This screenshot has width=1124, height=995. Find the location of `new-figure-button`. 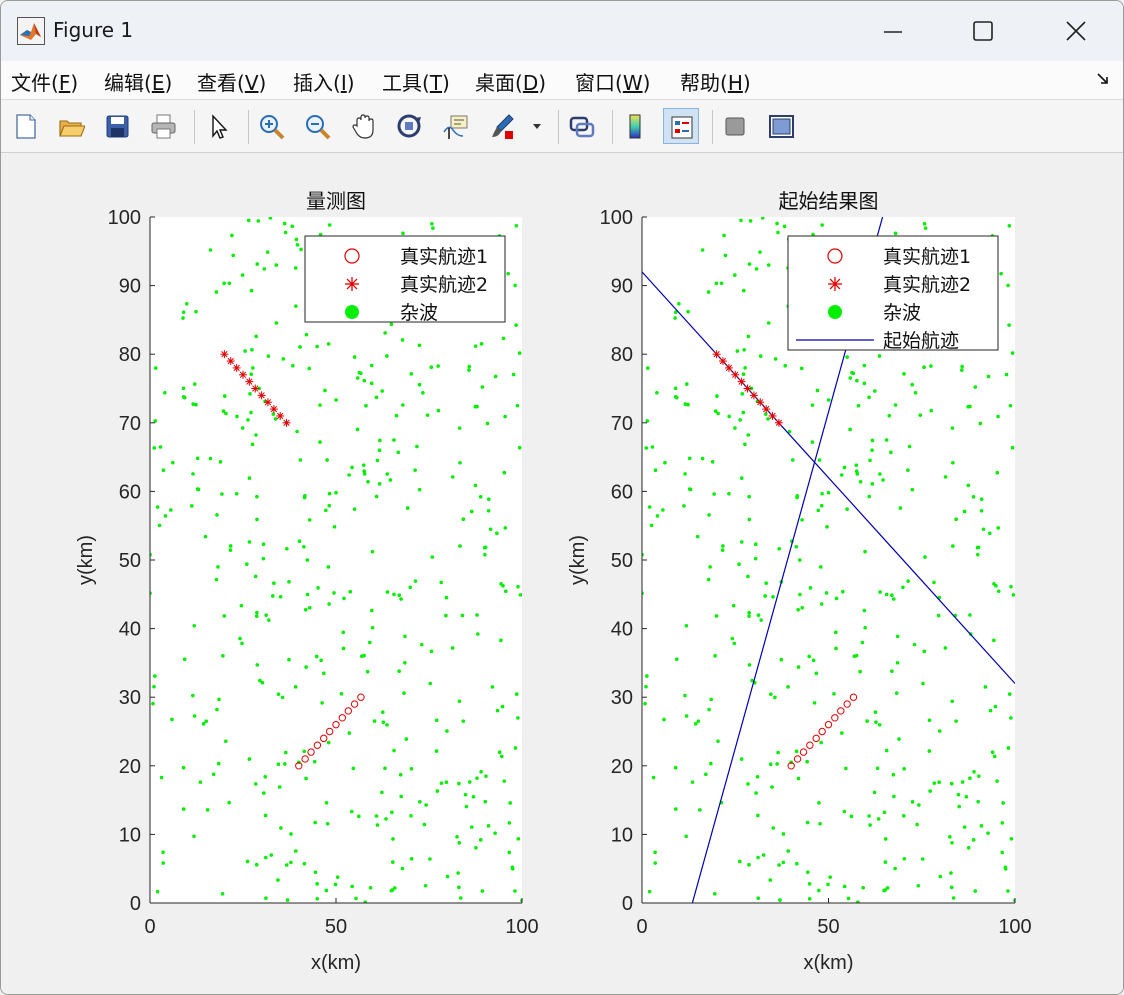

new-figure-button is located at coordinates (25, 126).